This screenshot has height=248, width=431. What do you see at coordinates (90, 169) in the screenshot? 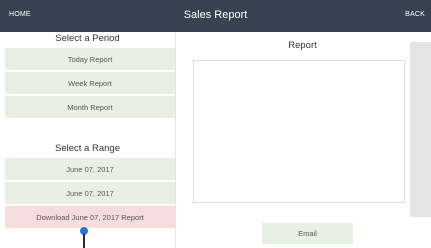
I see `range-start-date: June 07, 2017` at bounding box center [90, 169].